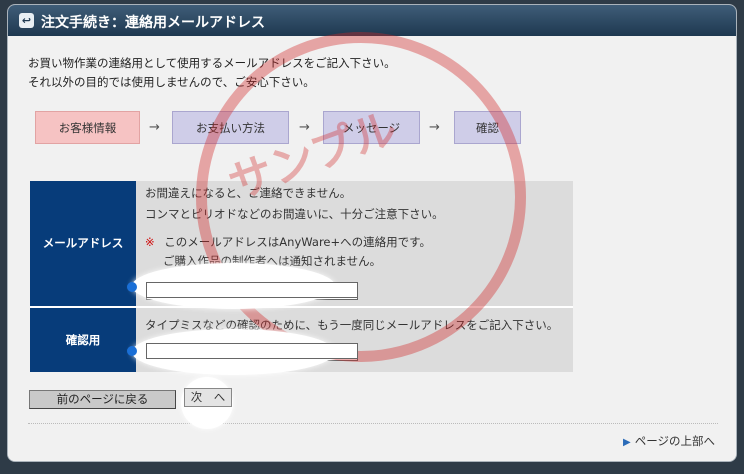 This screenshot has width=744, height=474. Describe the element at coordinates (83, 340) in the screenshot. I see `confirm-label: 確認用` at that location.